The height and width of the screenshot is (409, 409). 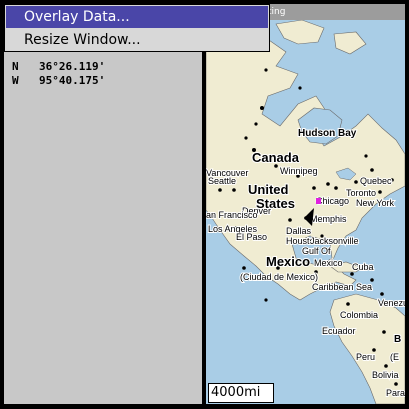 What do you see at coordinates (328, 219) in the screenshot?
I see `label-memphis: Memphis` at bounding box center [328, 219].